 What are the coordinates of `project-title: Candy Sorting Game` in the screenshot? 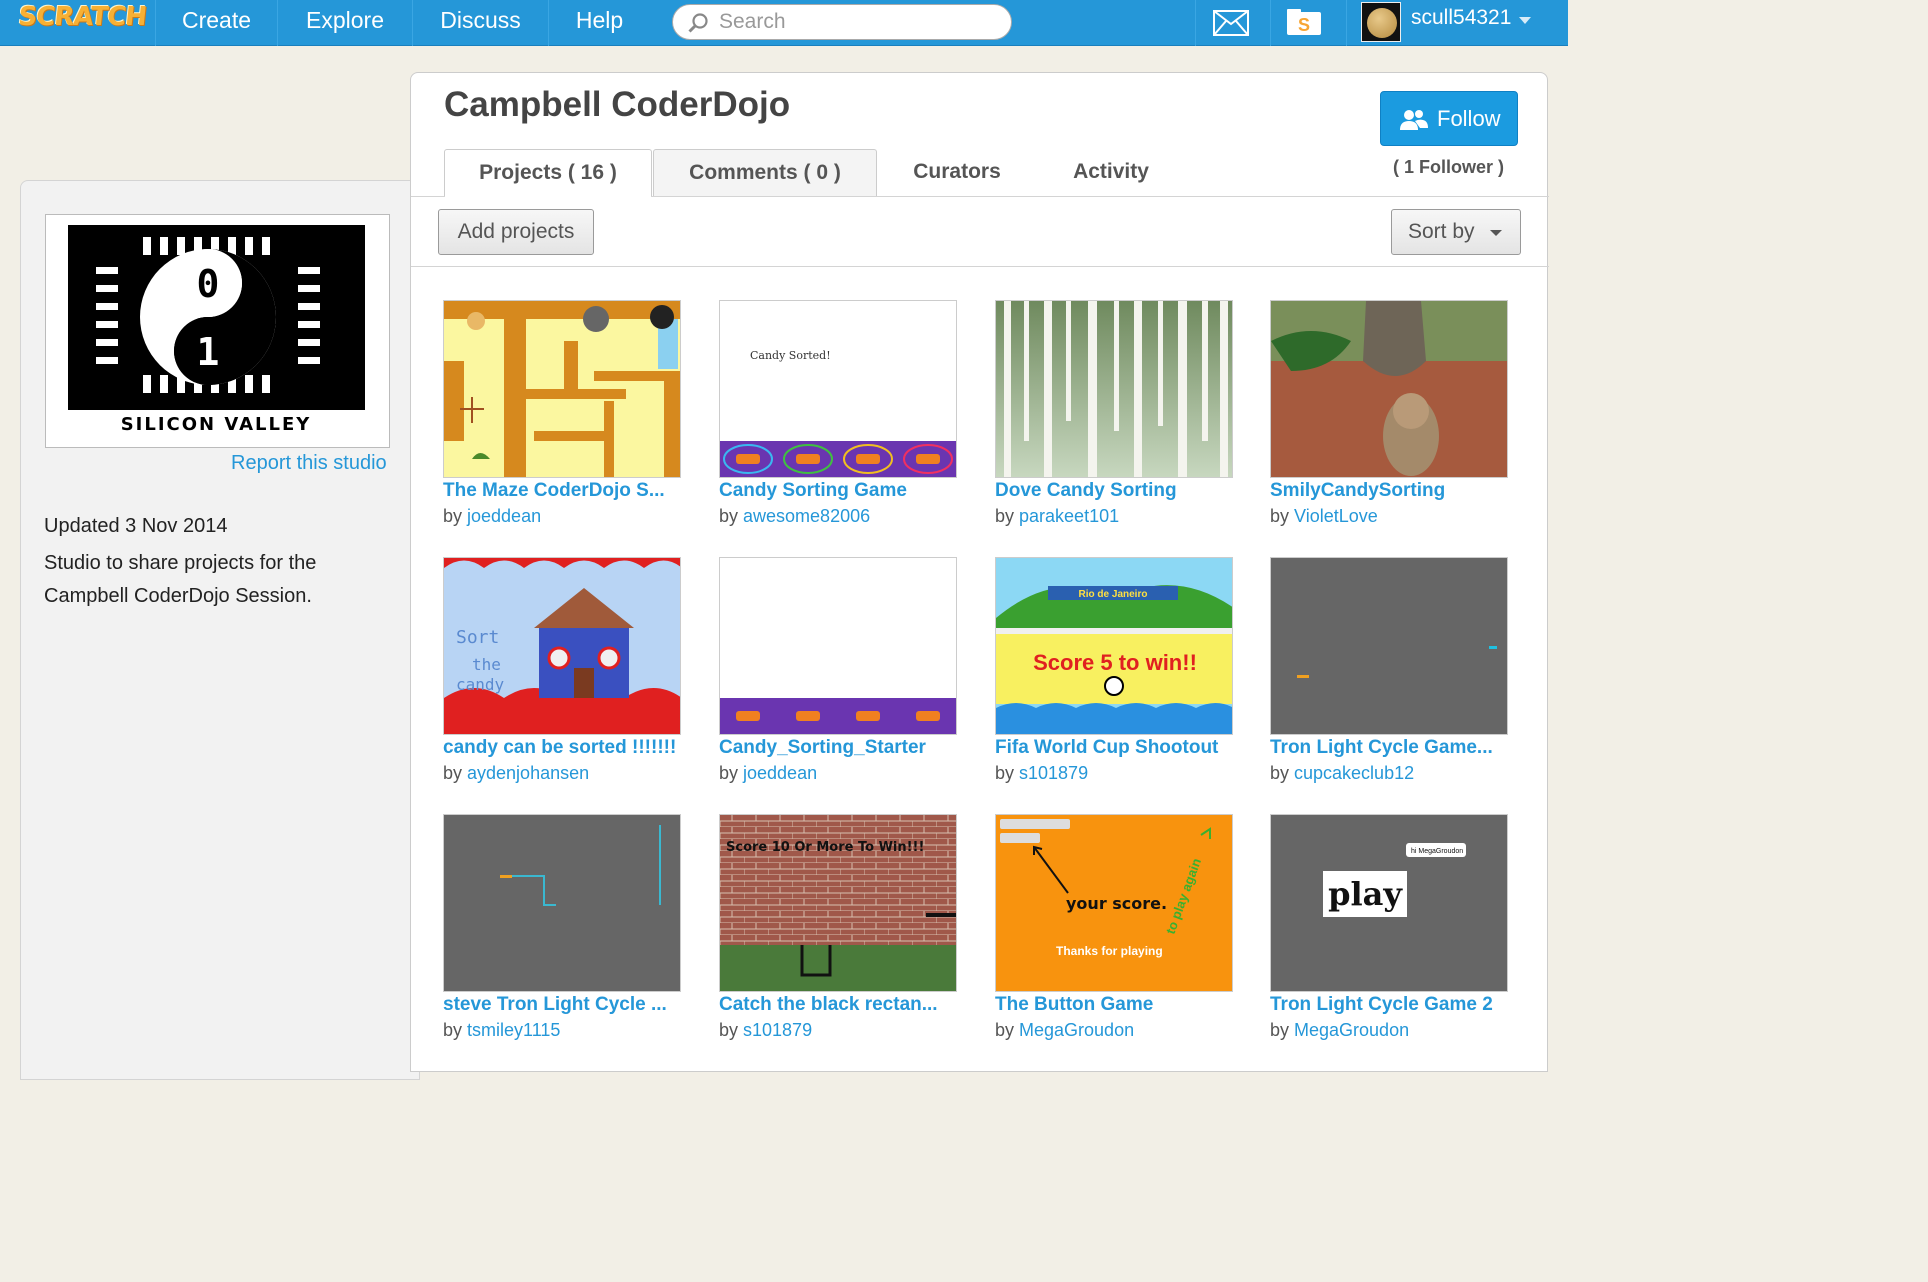 It's located at (839, 491).